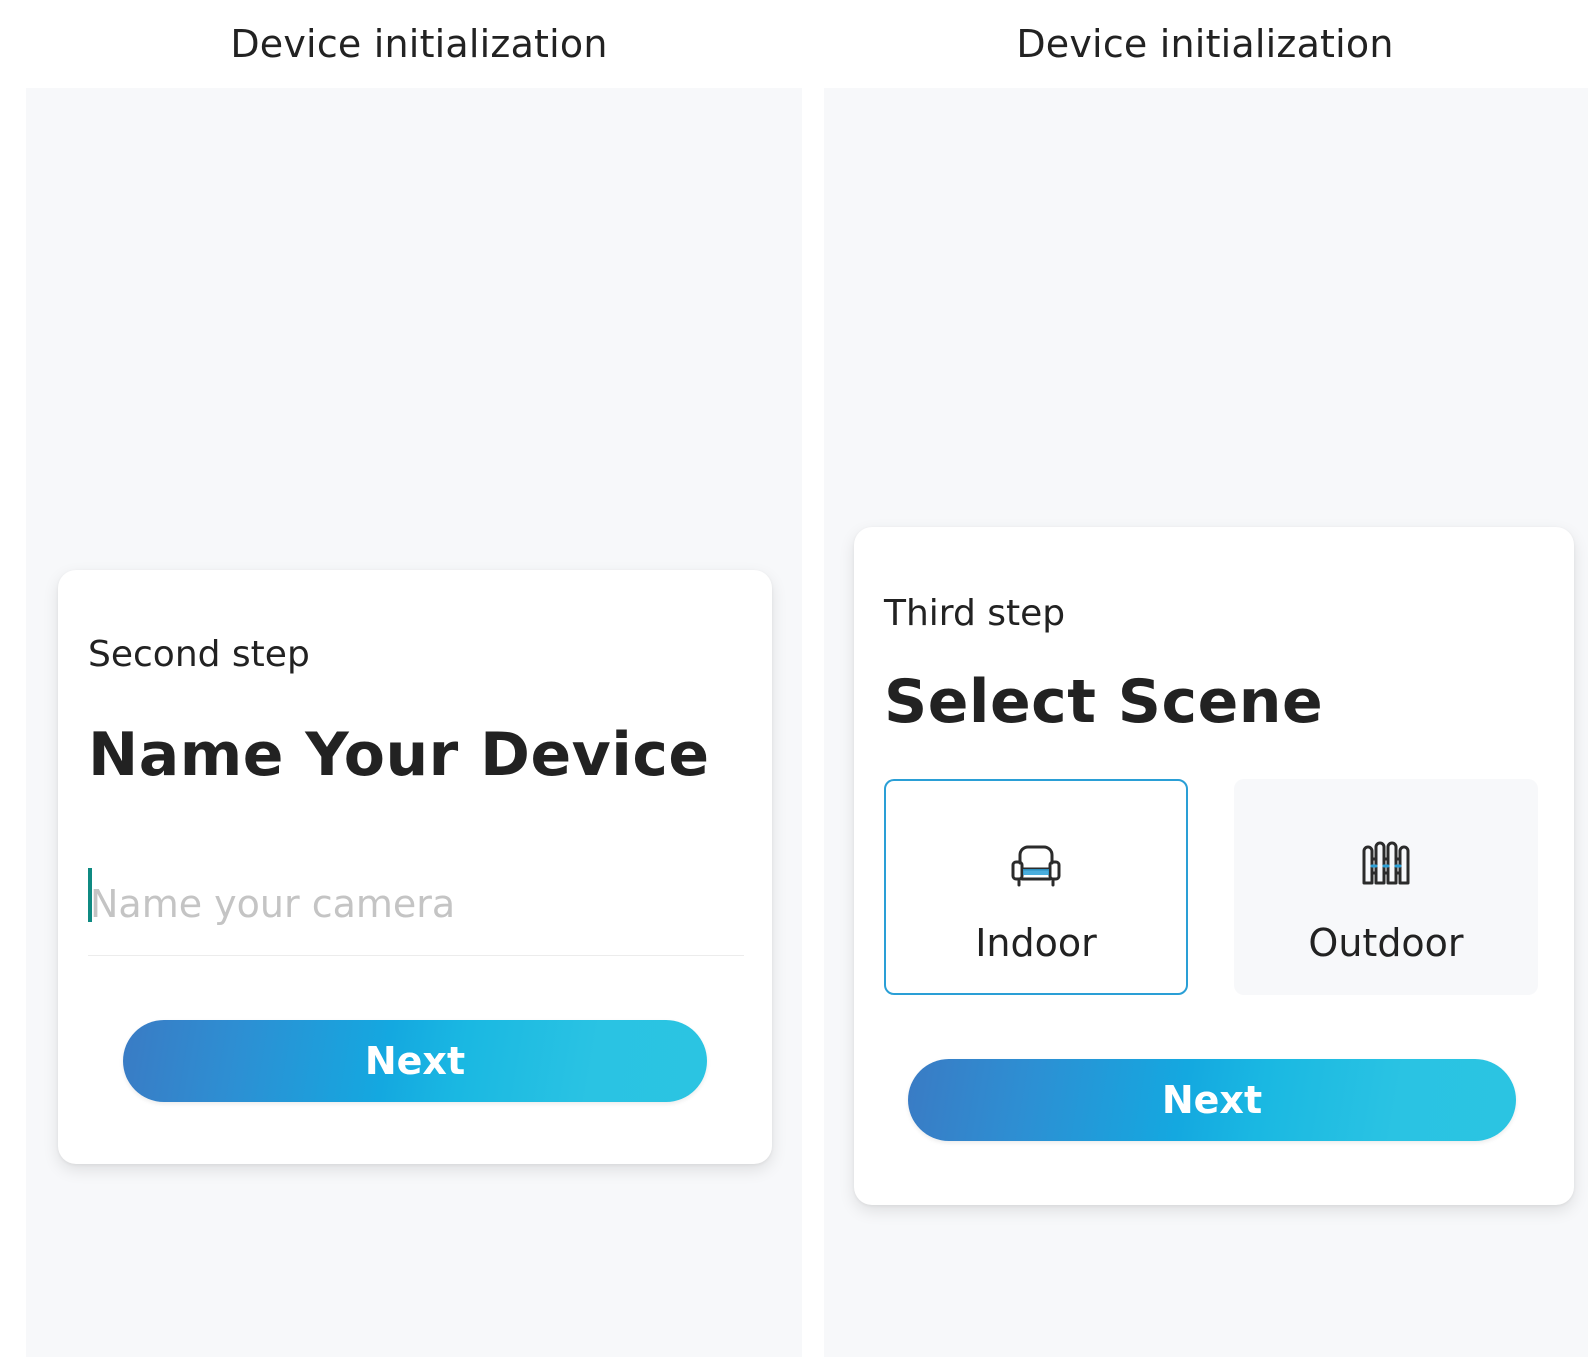 The height and width of the screenshot is (1357, 1588). I want to click on step-label: Second step, so click(199, 654).